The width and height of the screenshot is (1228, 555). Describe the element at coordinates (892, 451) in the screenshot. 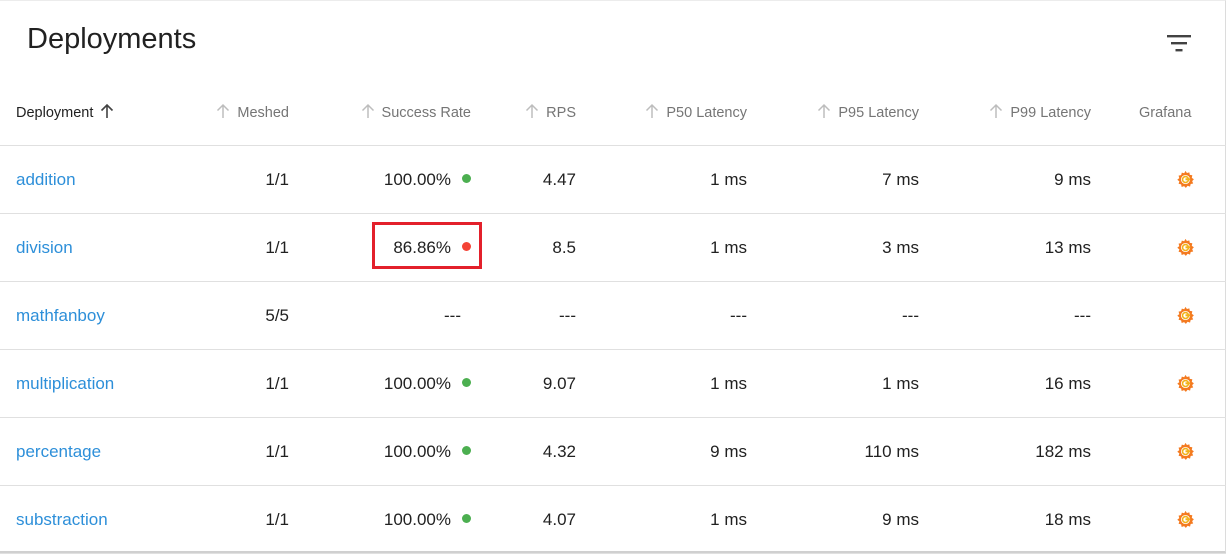

I see `p95-latency-value: 110 ms` at that location.